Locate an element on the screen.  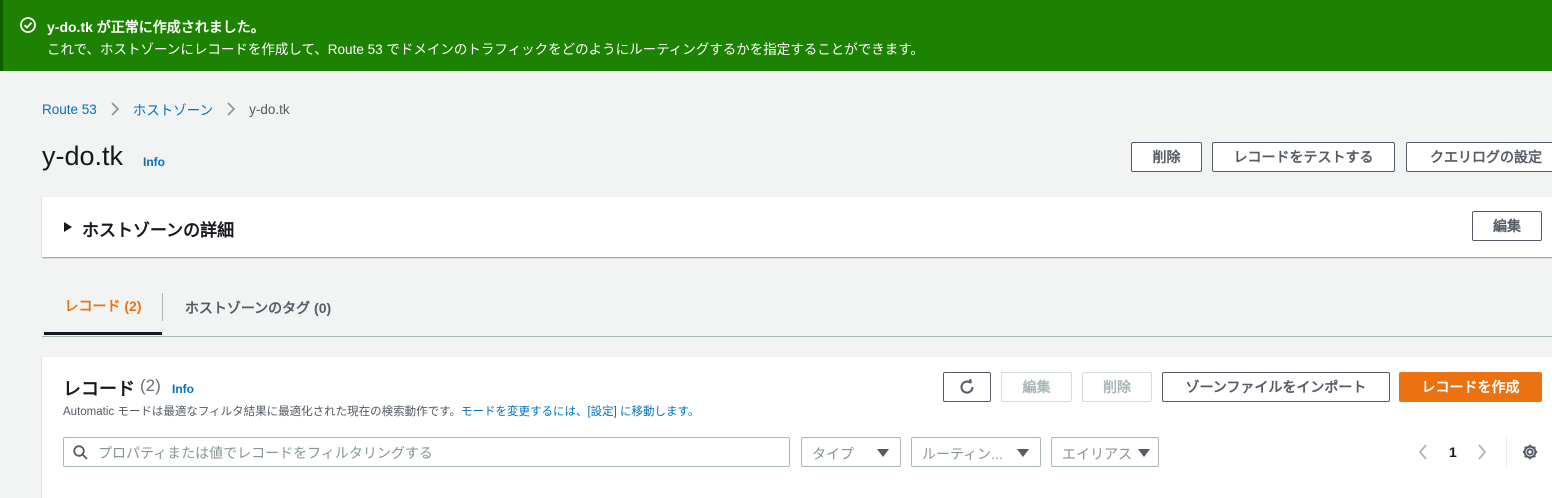
type-select-label: タイプ is located at coordinates (833, 454).